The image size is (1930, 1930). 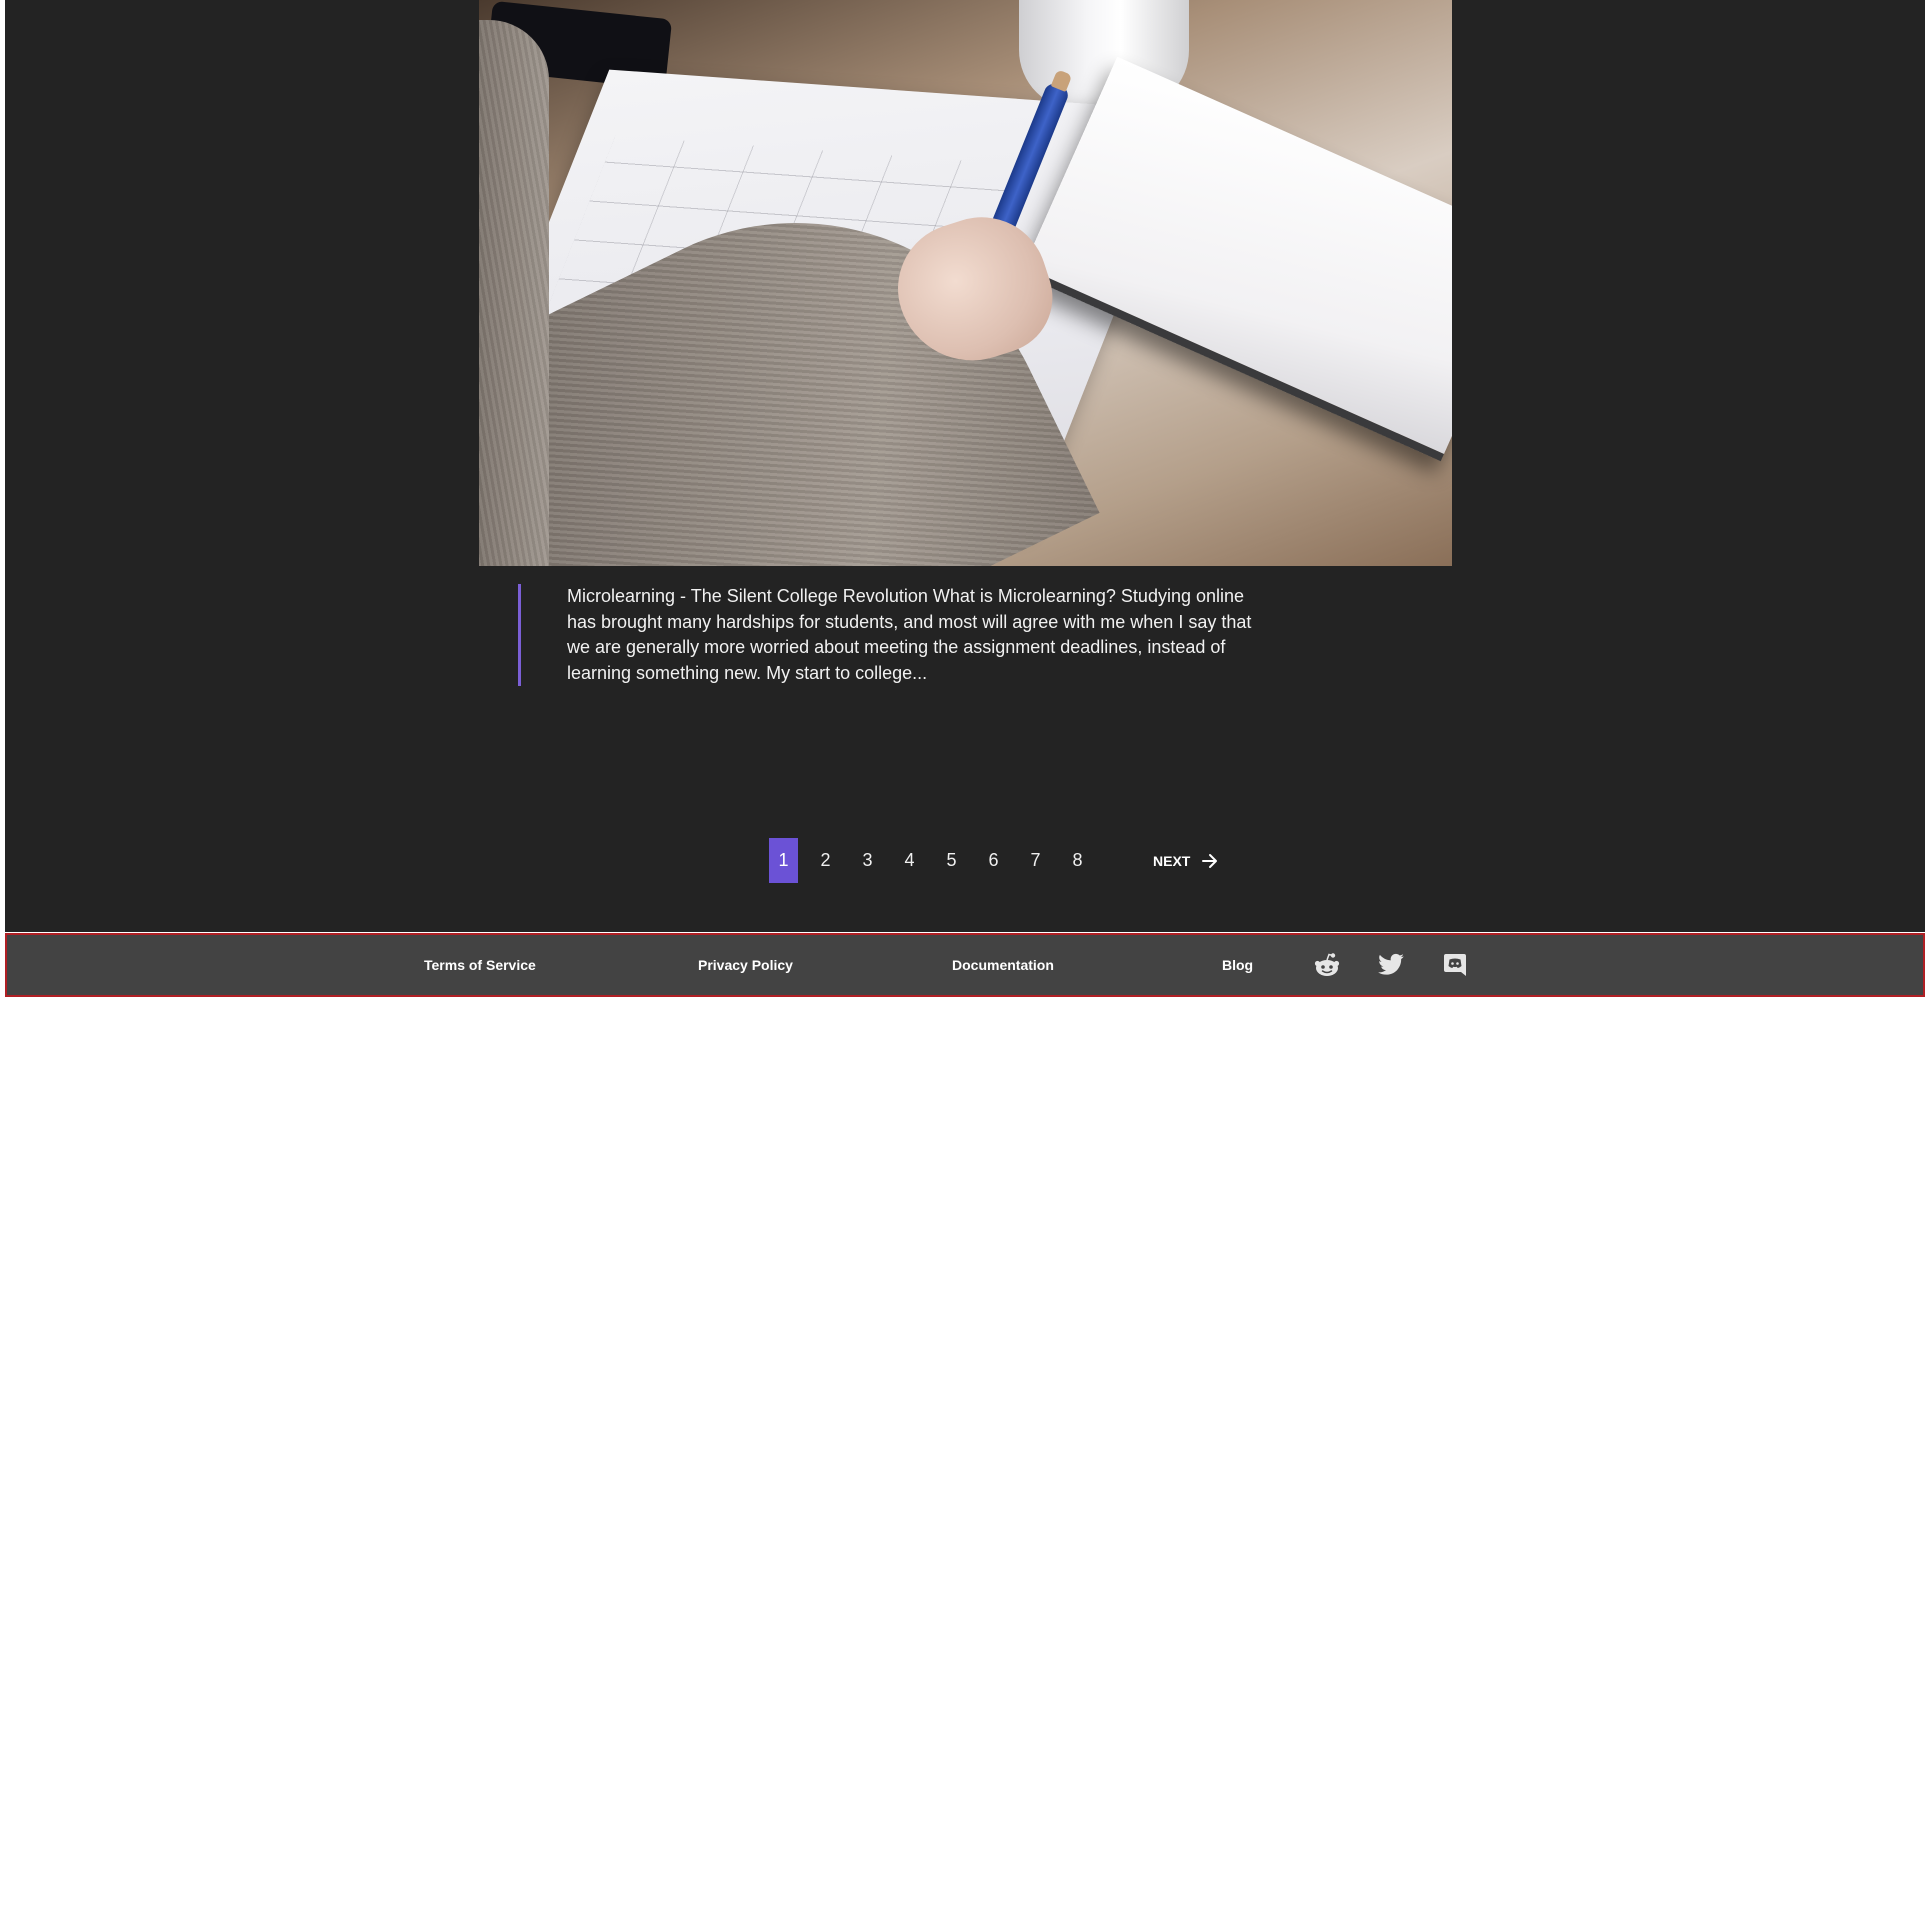 What do you see at coordinates (909, 860) in the screenshot?
I see `page-number-4: 4` at bounding box center [909, 860].